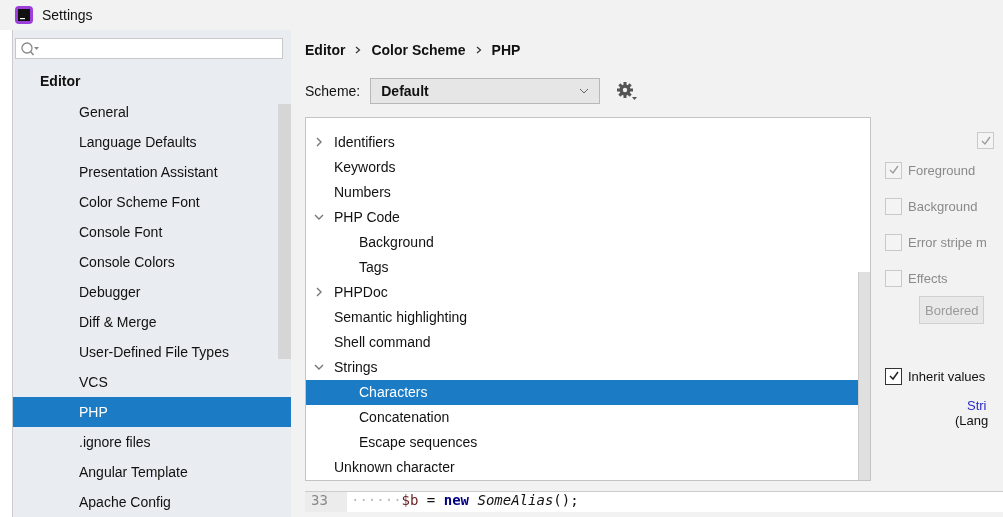 Image resolution: width=1003 pixels, height=517 pixels. What do you see at coordinates (60, 80) in the screenshot?
I see `section-heading: Editor` at bounding box center [60, 80].